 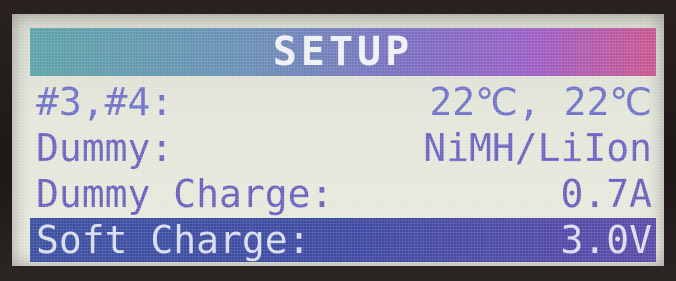 I want to click on row-value: 3.0V, so click(x=606, y=240).